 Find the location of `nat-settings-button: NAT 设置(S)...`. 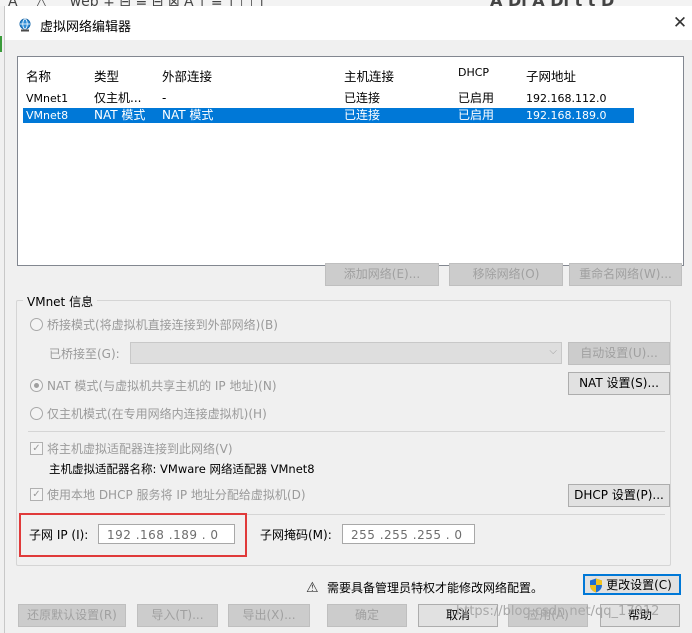

nat-settings-button: NAT 设置(S)... is located at coordinates (619, 383).